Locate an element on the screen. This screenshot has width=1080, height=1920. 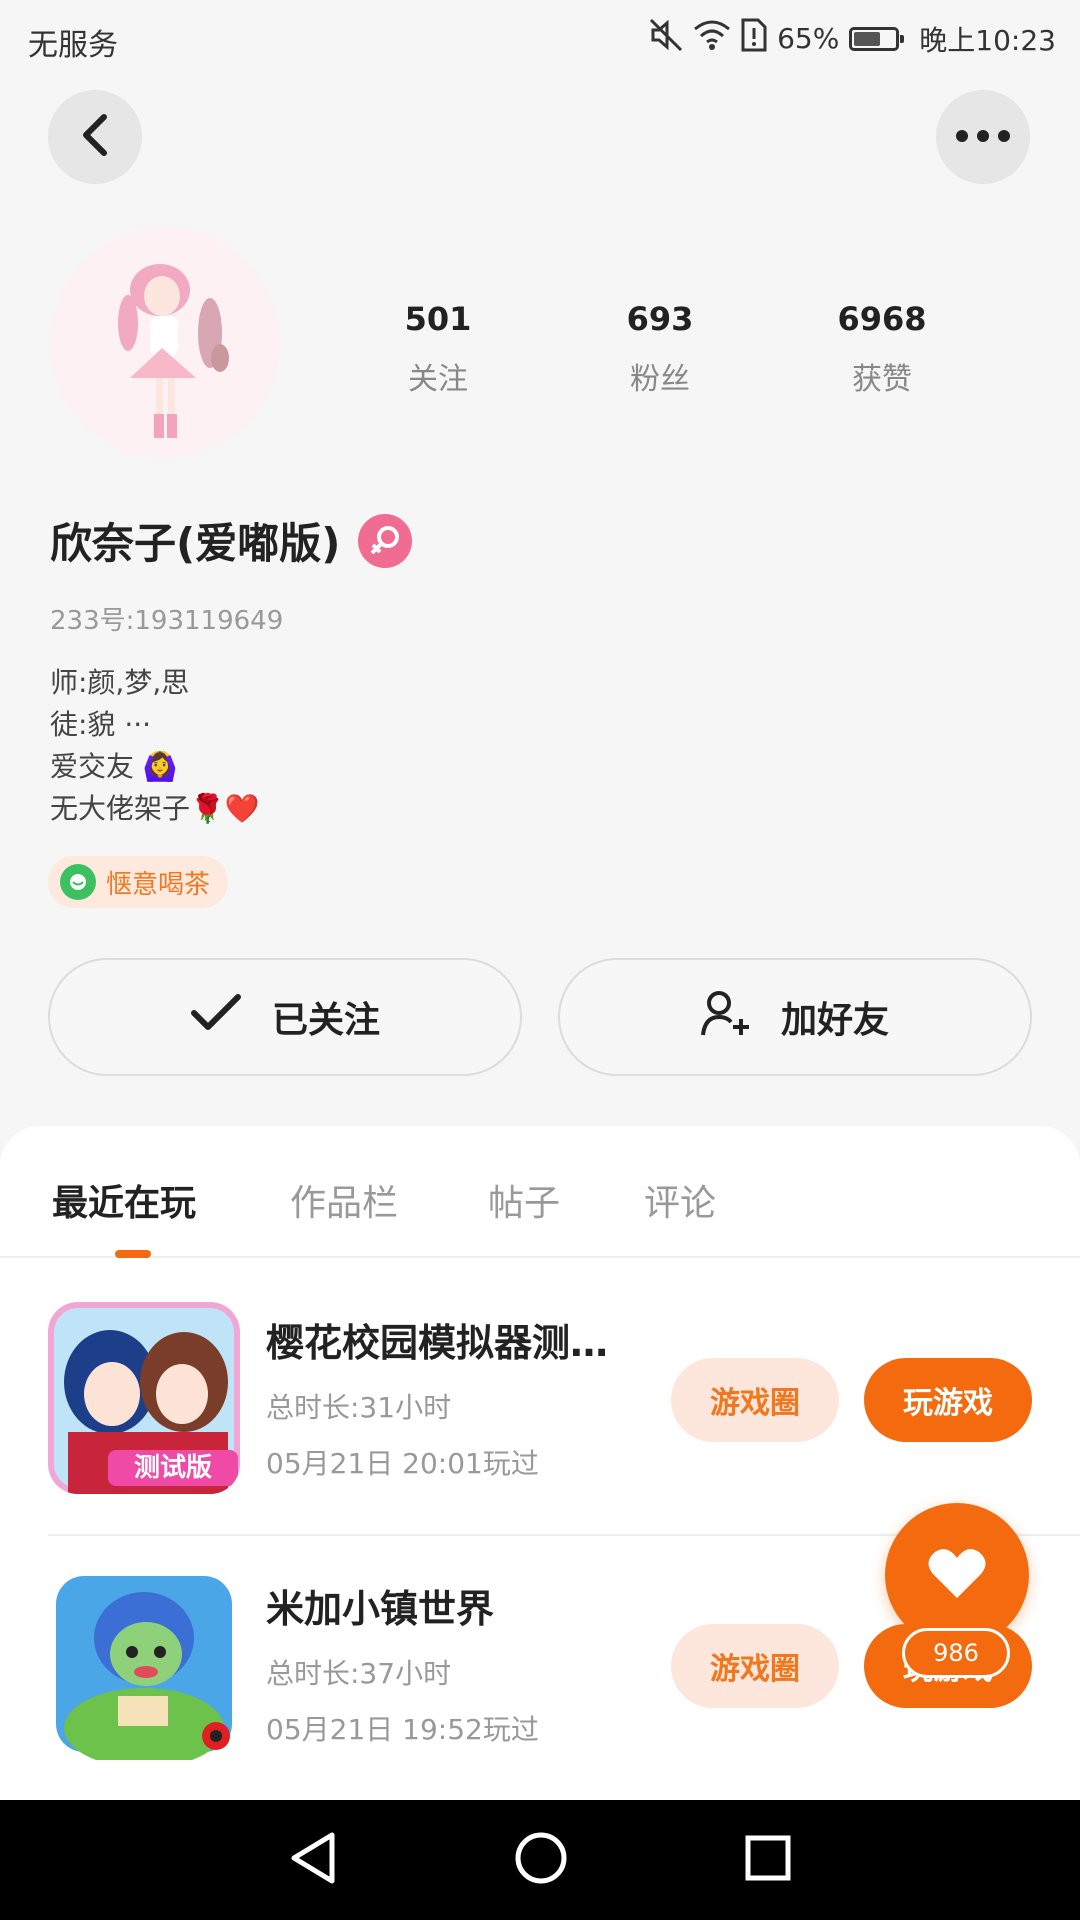
bio-line: 徒:貌 ··· is located at coordinates (101, 724).